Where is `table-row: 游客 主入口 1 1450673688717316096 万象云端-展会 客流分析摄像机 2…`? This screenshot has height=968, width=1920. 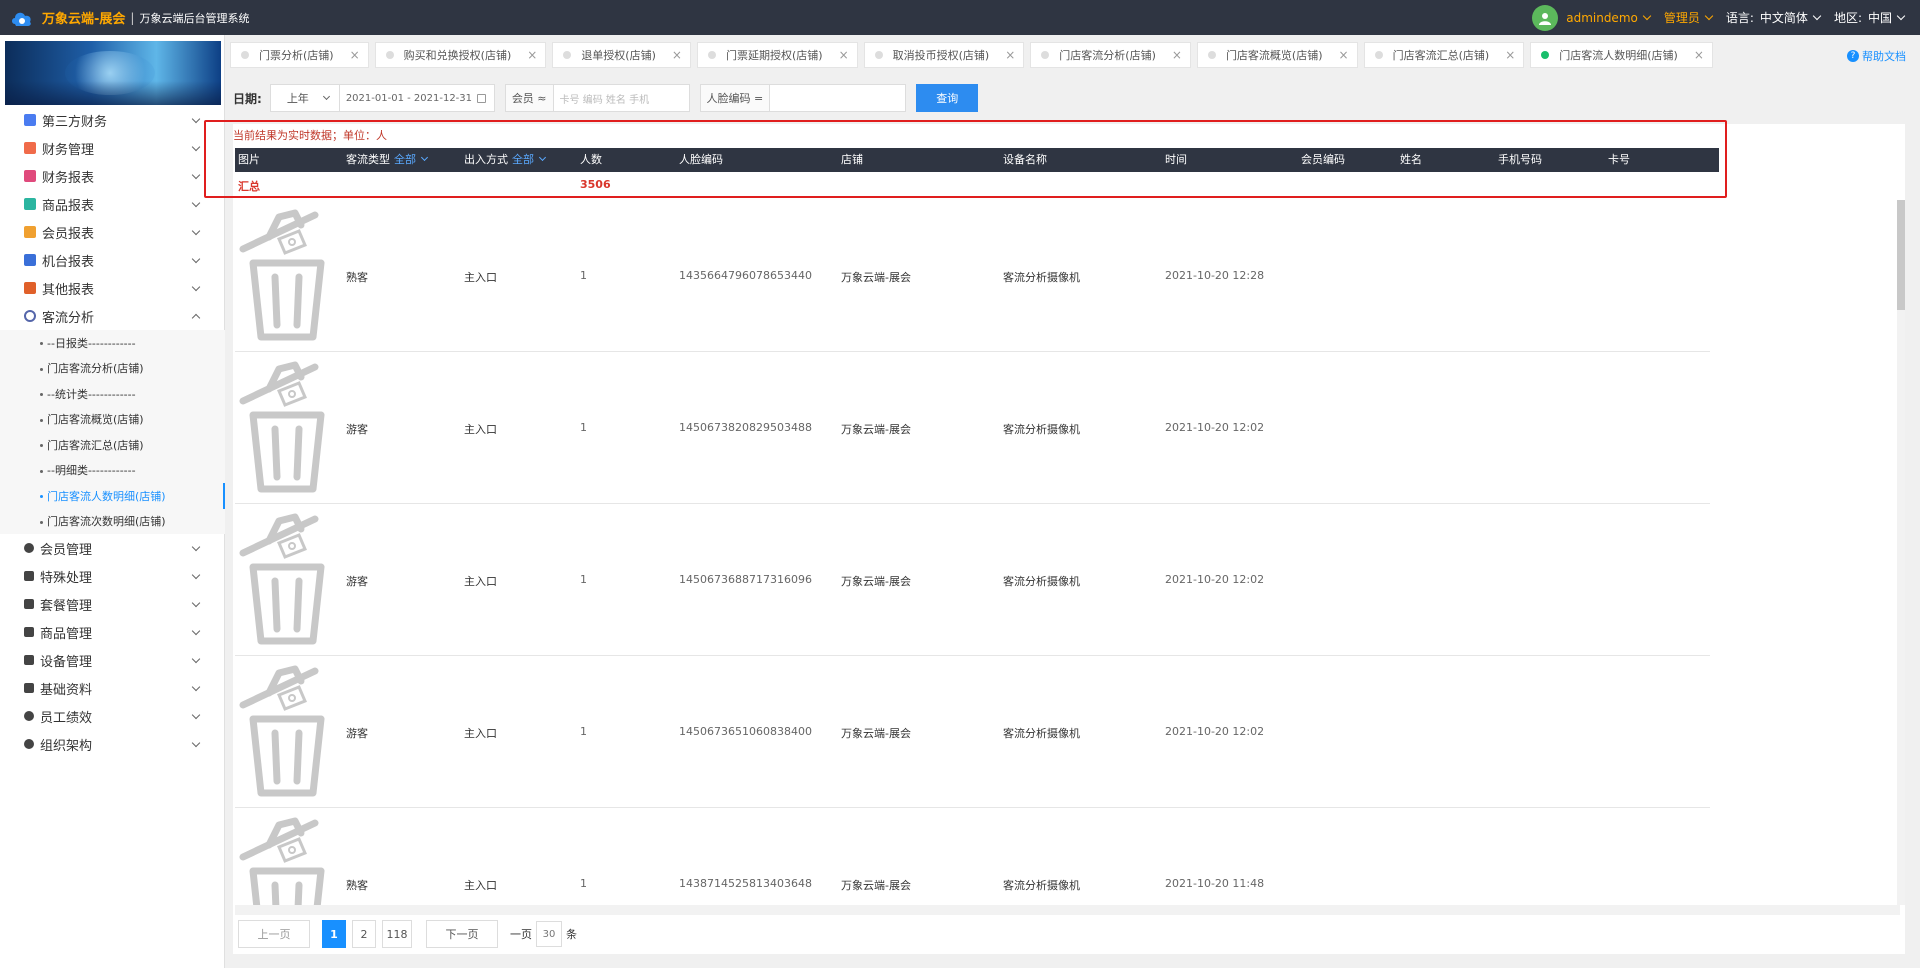 table-row: 游客 主入口 1 1450673688717316096 万象云端-展会 客流分析摄像机 2… is located at coordinates (972, 580).